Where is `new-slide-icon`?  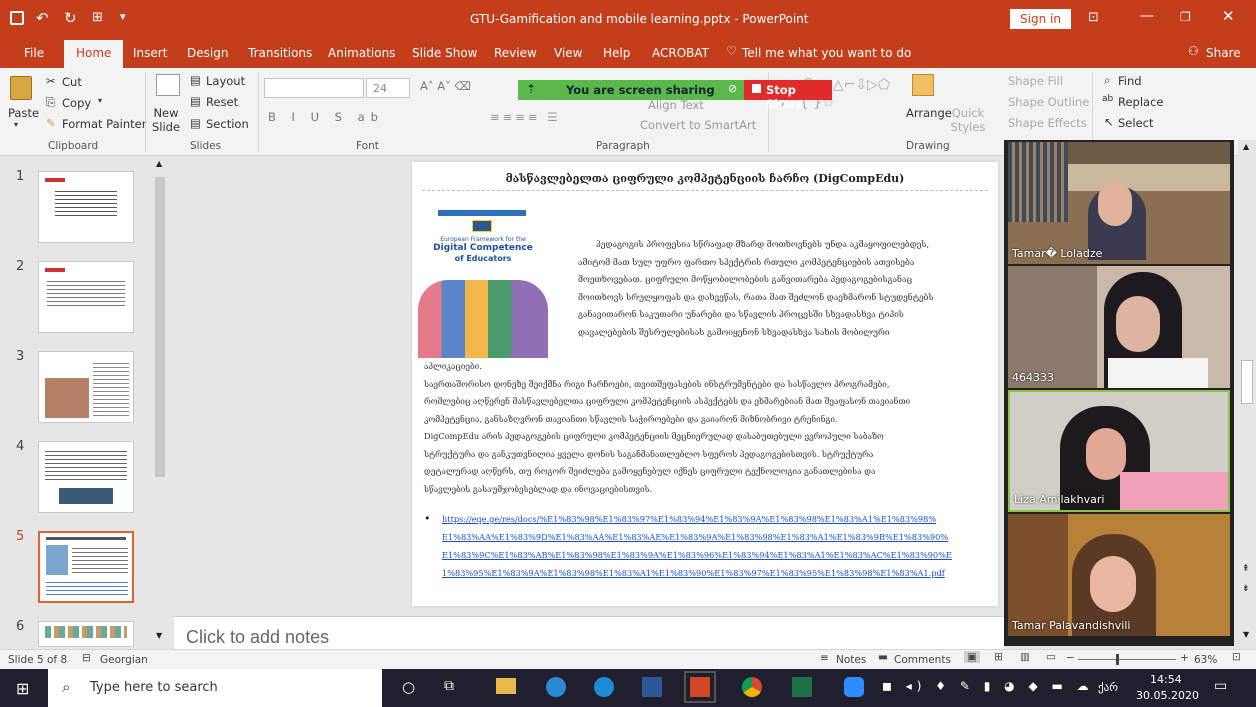 new-slide-icon is located at coordinates (168, 85).